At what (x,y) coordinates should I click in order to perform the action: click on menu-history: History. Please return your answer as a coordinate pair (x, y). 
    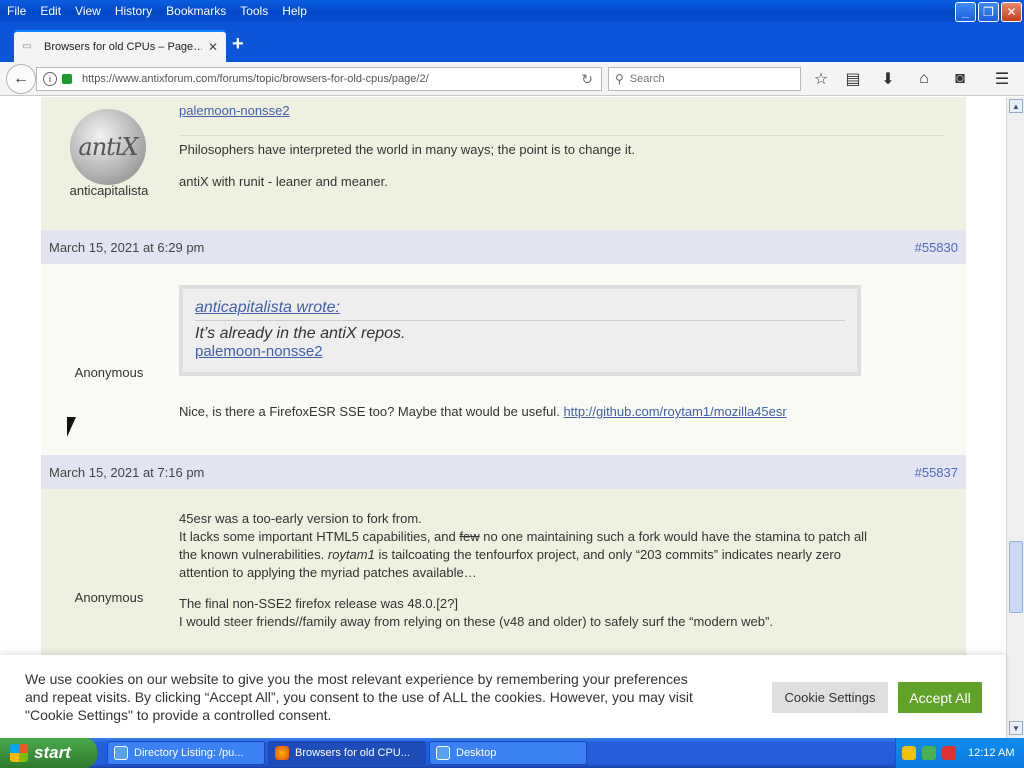
    Looking at the image, I should click on (133, 11).